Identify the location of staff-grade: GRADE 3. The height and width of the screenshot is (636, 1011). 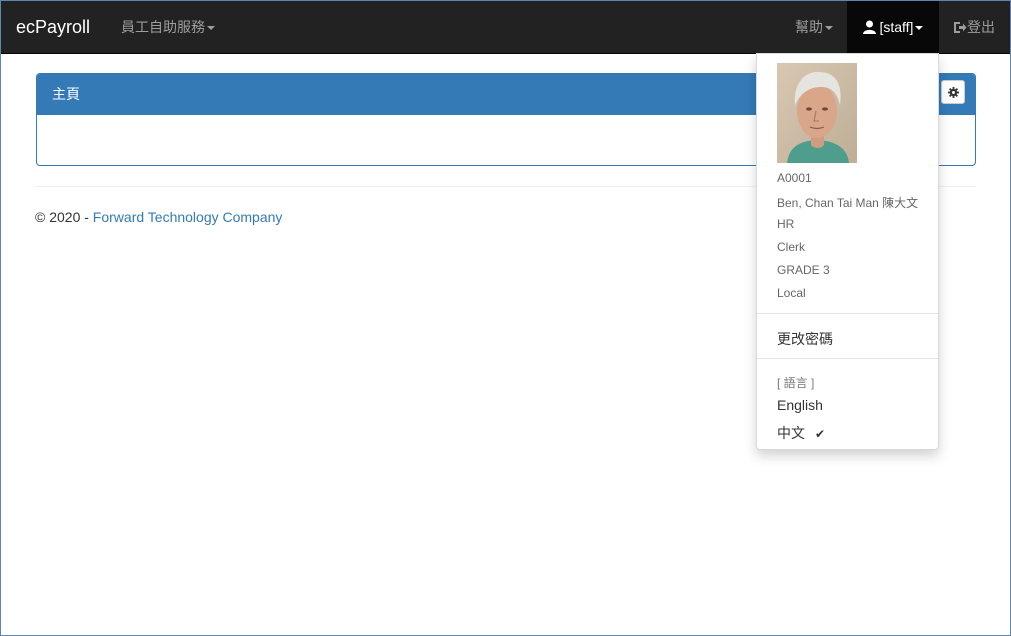
(803, 270).